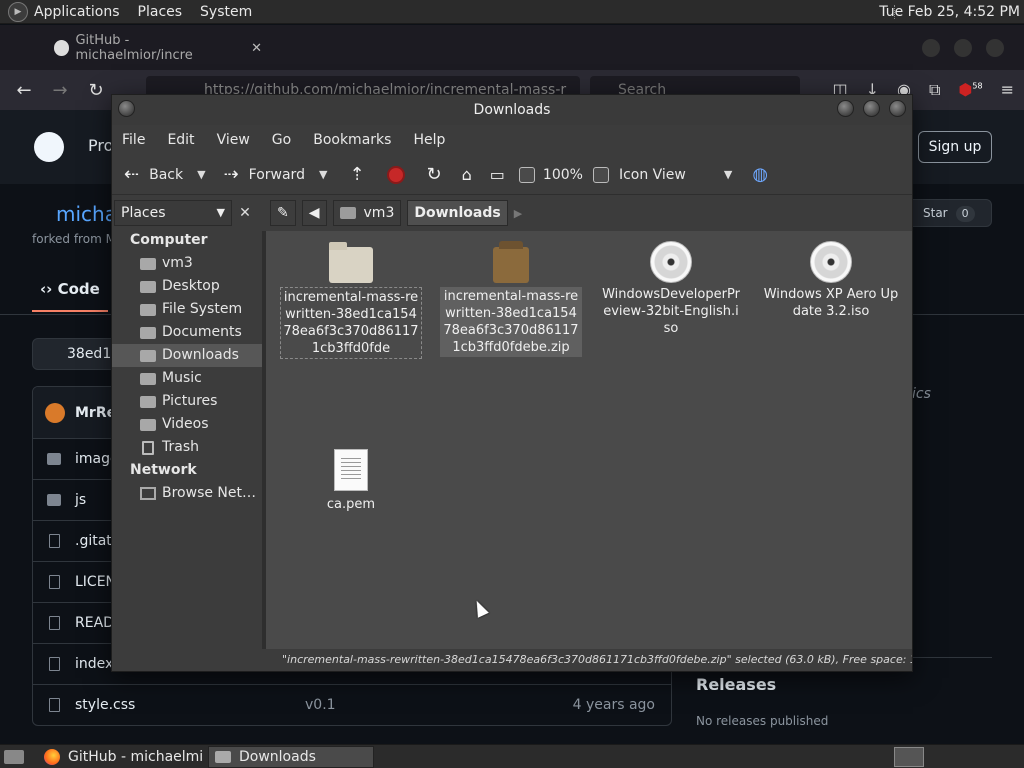 The height and width of the screenshot is (768, 1024). What do you see at coordinates (949, 12) in the screenshot?
I see `panel-clock: Tue Feb 25, 4:52 PM` at bounding box center [949, 12].